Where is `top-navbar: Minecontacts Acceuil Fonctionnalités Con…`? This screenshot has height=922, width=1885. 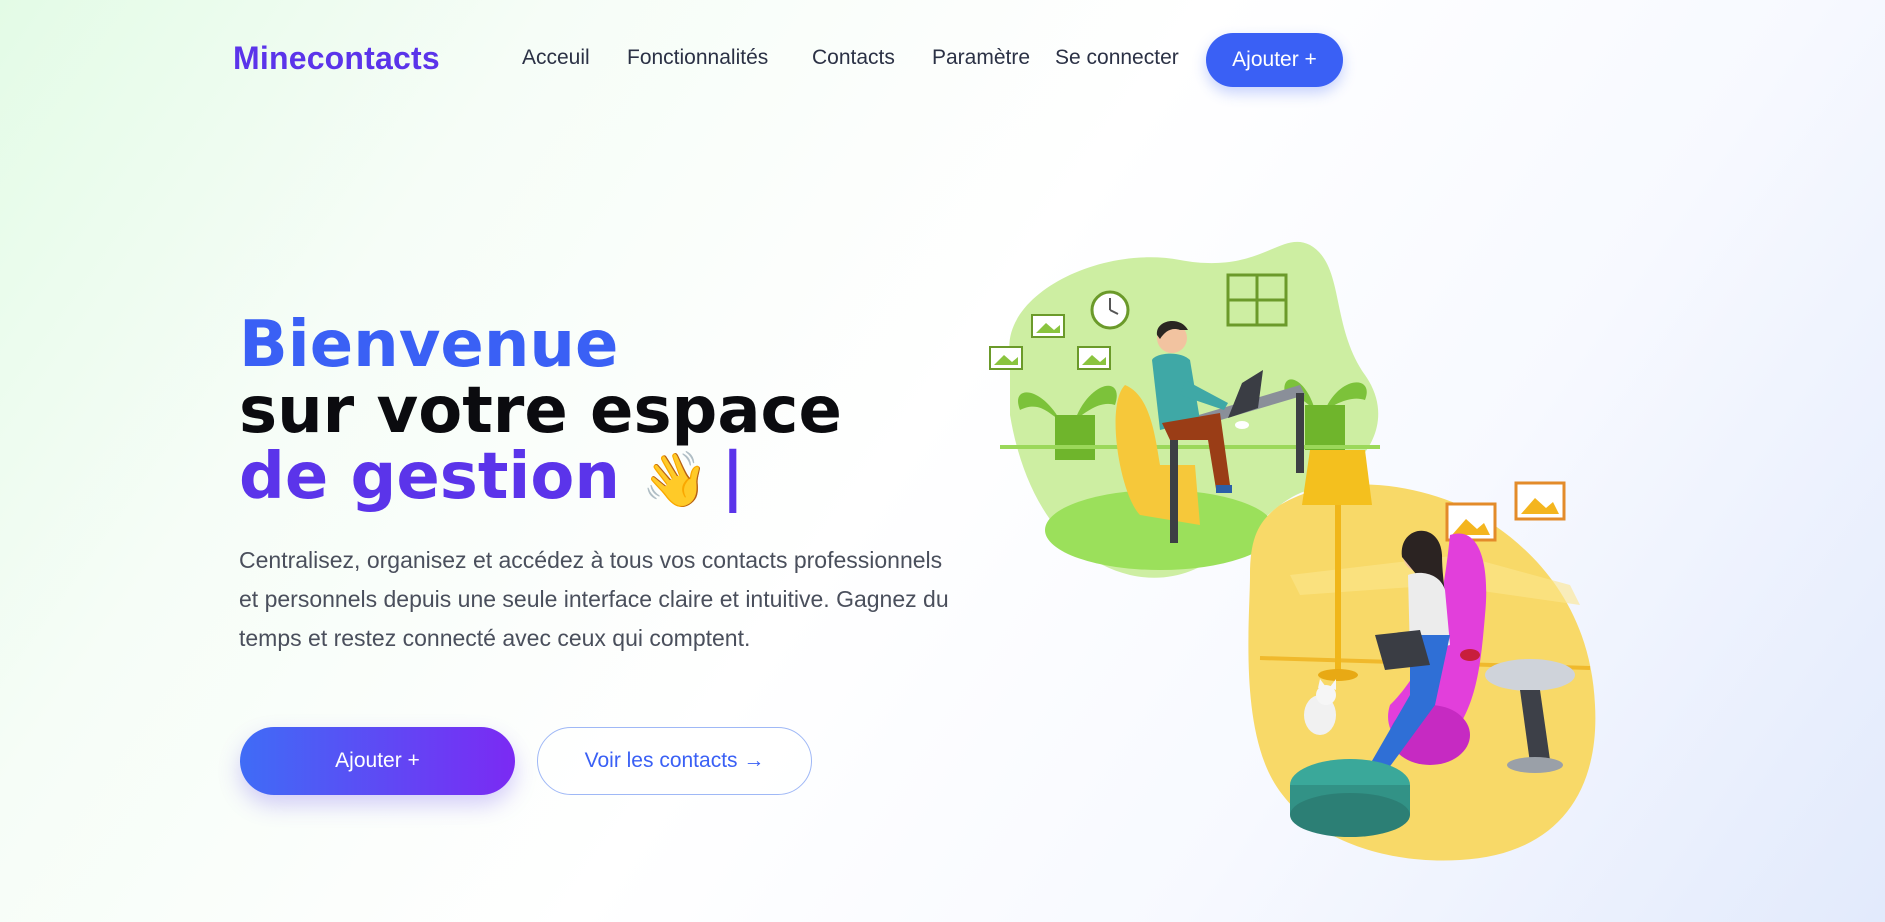 top-navbar: Minecontacts Acceuil Fonctionnalités Con… is located at coordinates (942, 60).